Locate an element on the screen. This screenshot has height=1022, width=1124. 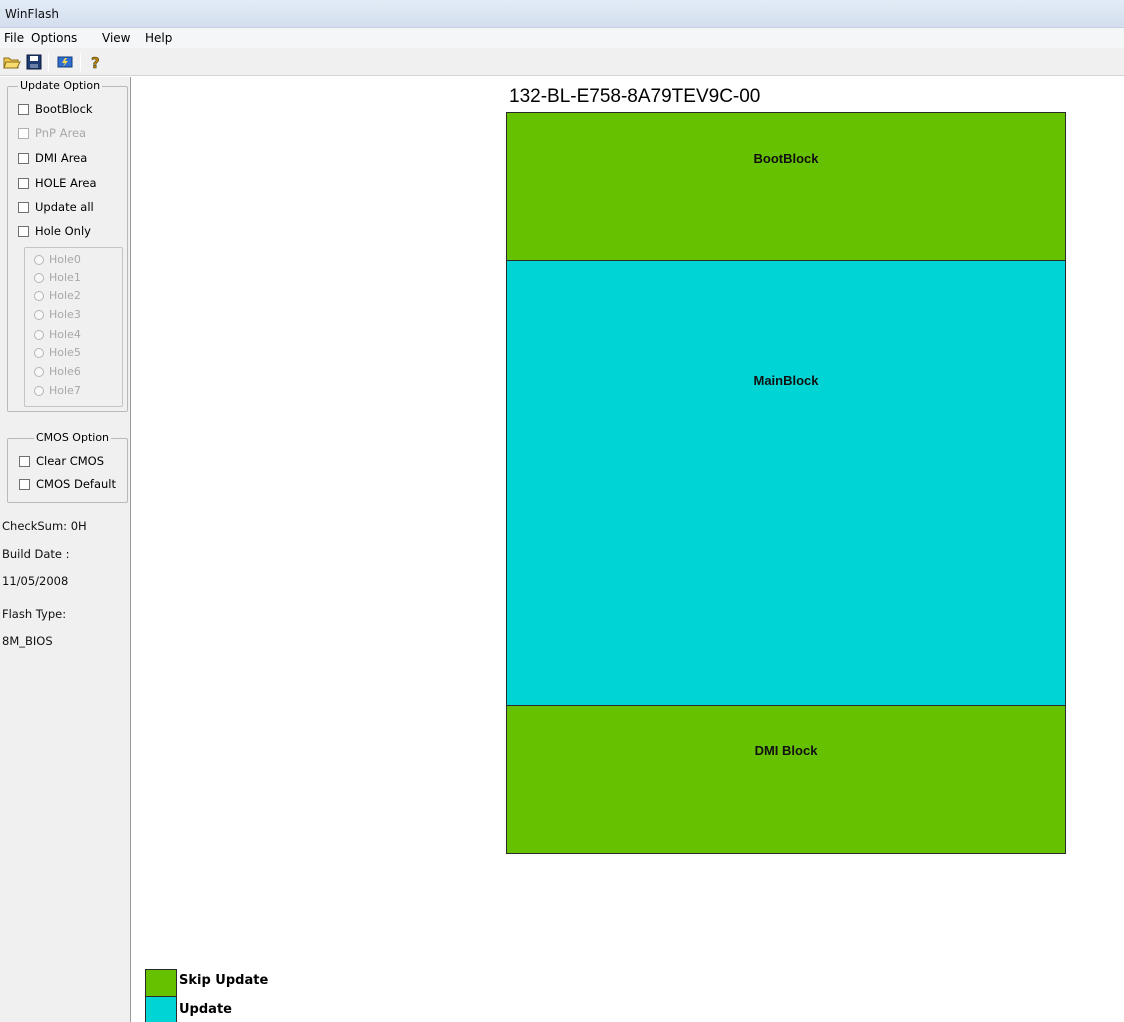
hole-only-checkbox: Hole Only is located at coordinates (54, 231).